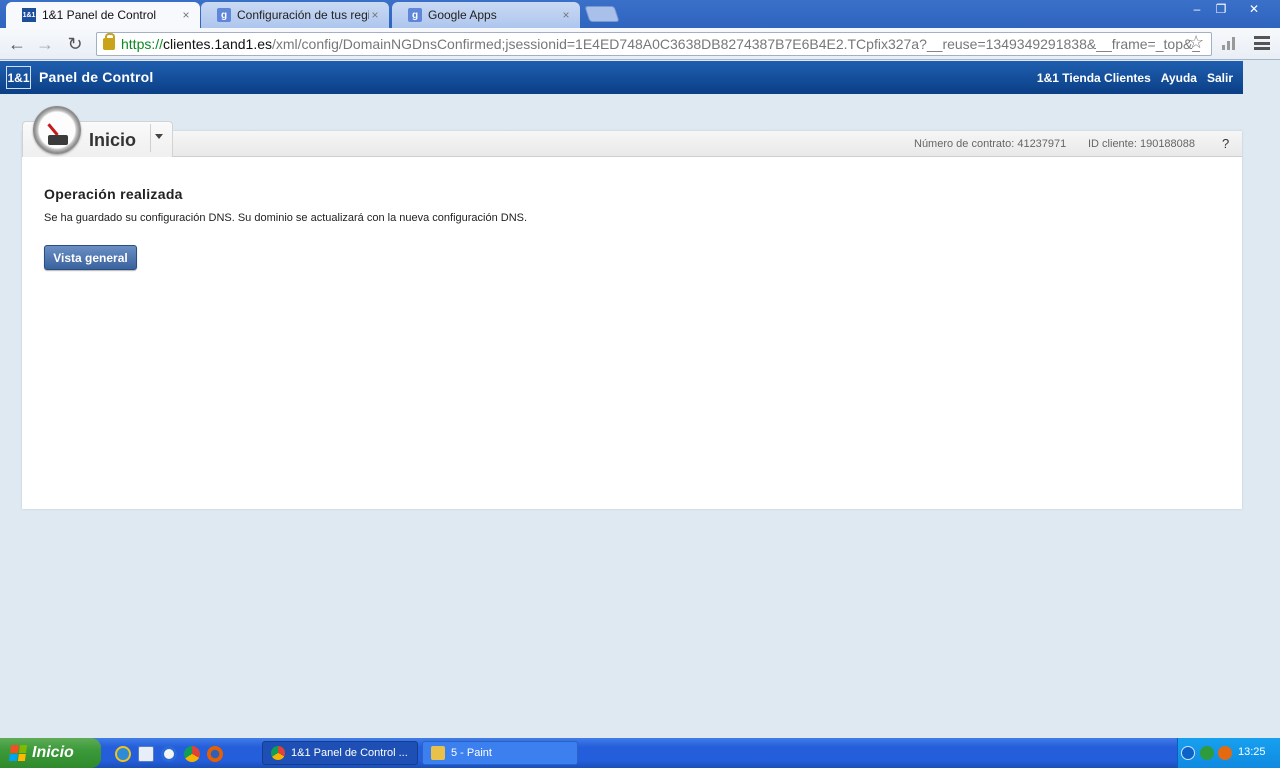  Describe the element at coordinates (1207, 753) in the screenshot. I see `network-icon` at that location.